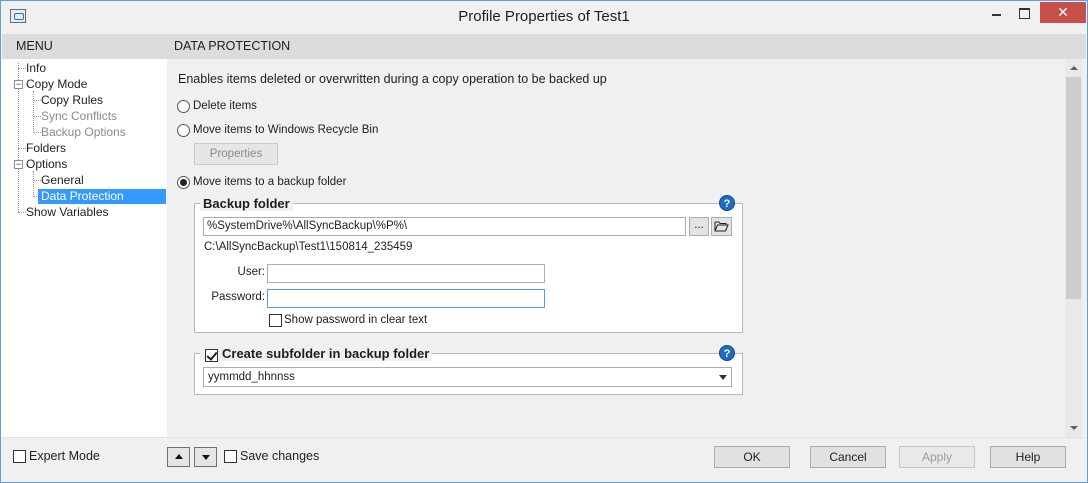 The height and width of the screenshot is (483, 1088). I want to click on menu-heading: MENU, so click(34, 46).